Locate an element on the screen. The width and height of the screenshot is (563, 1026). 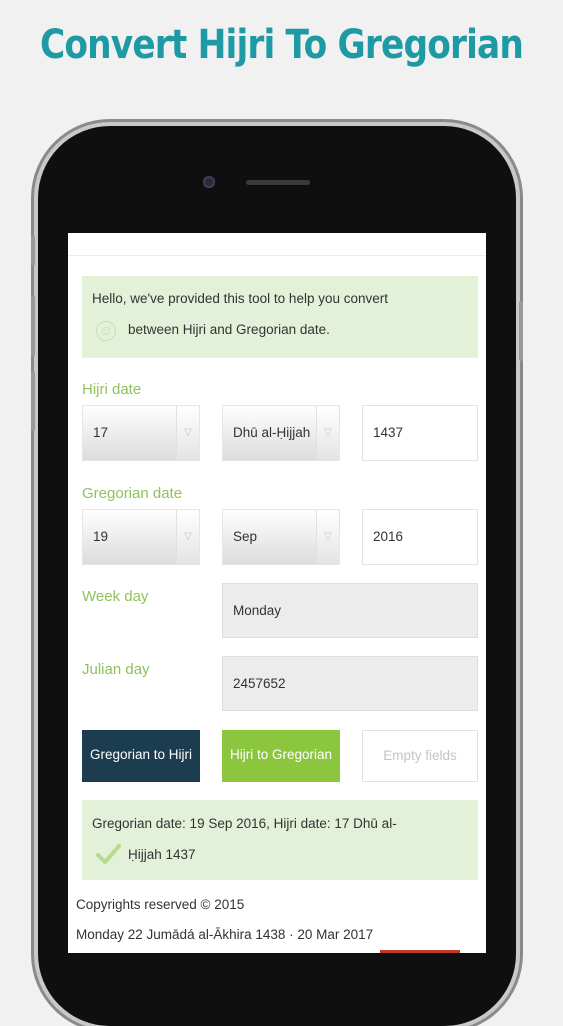
hijri-year-input: 1437 is located at coordinates (420, 433).